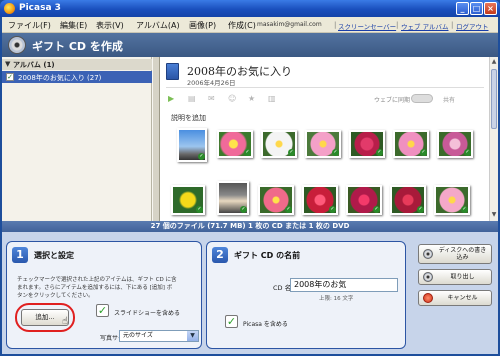 The height and width of the screenshot is (356, 500). I want to click on step1-title: 選択と設定, so click(54, 255).